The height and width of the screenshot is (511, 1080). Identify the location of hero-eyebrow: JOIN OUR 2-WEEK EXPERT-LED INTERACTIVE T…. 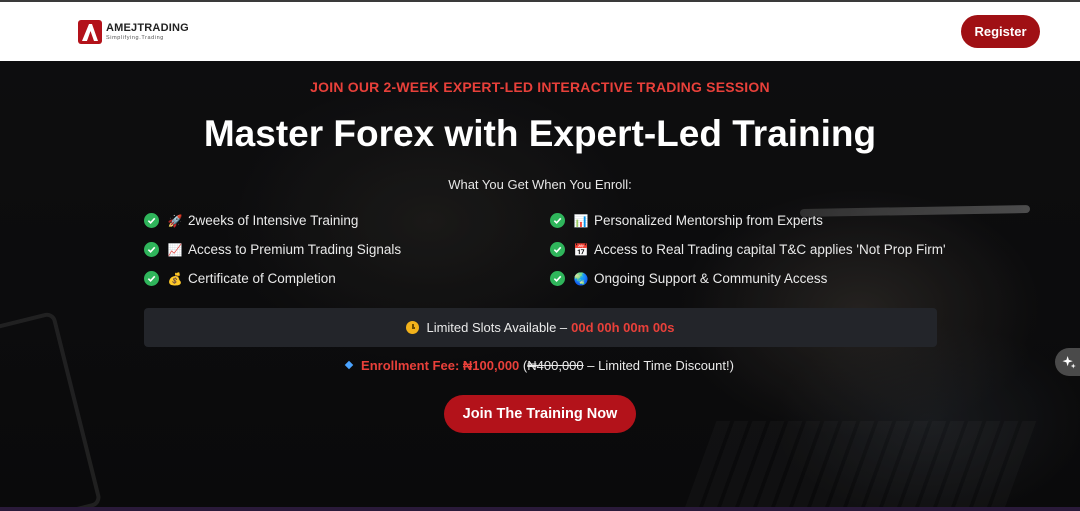
(540, 87).